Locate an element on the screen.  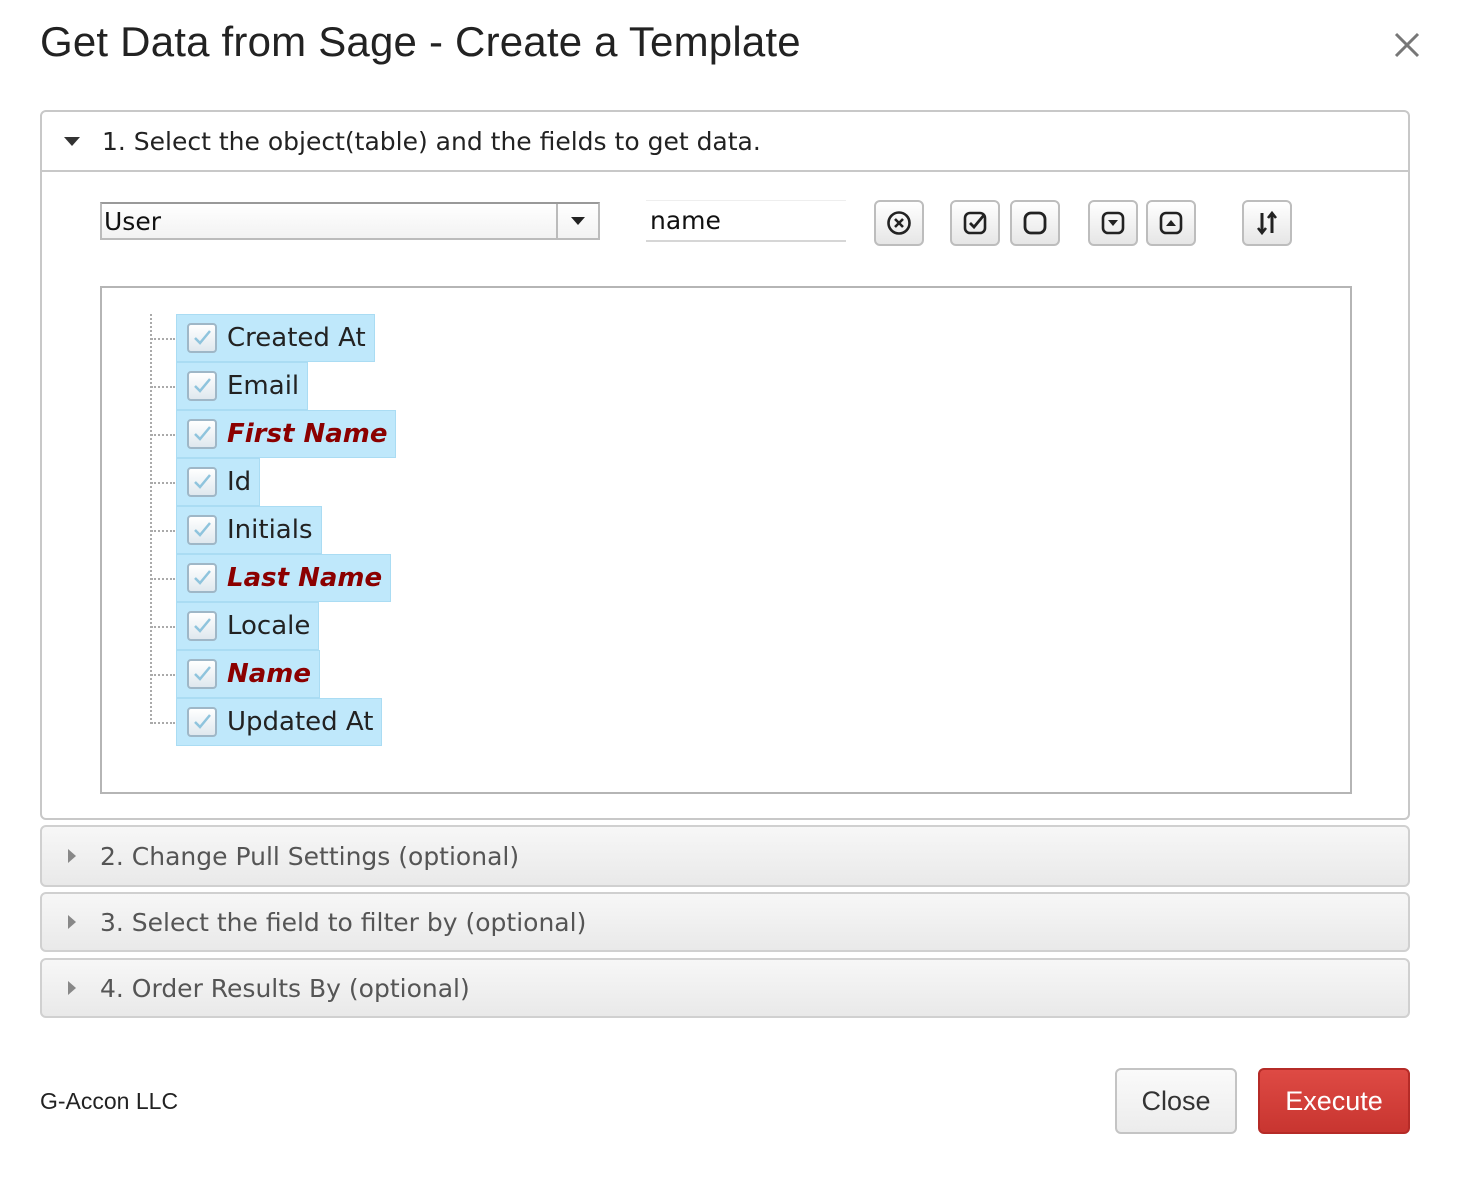
field-item: Initials is located at coordinates (236, 530).